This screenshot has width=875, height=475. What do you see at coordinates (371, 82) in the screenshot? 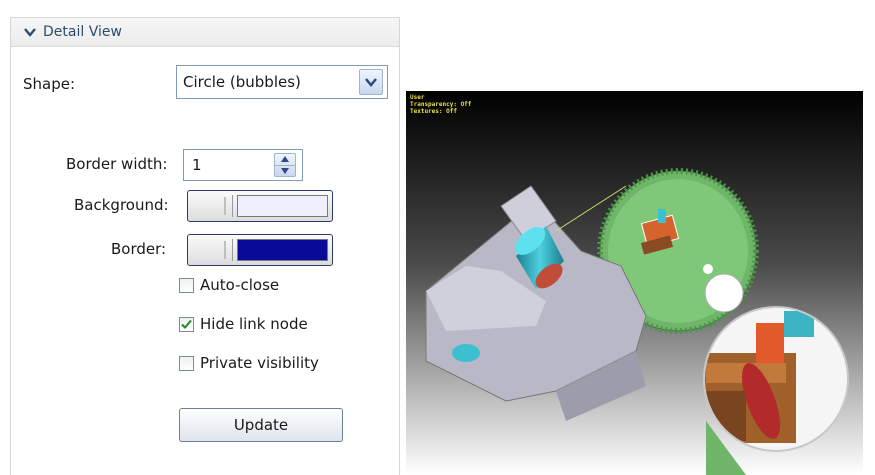
I see `dropdown-arrow-icon` at bounding box center [371, 82].